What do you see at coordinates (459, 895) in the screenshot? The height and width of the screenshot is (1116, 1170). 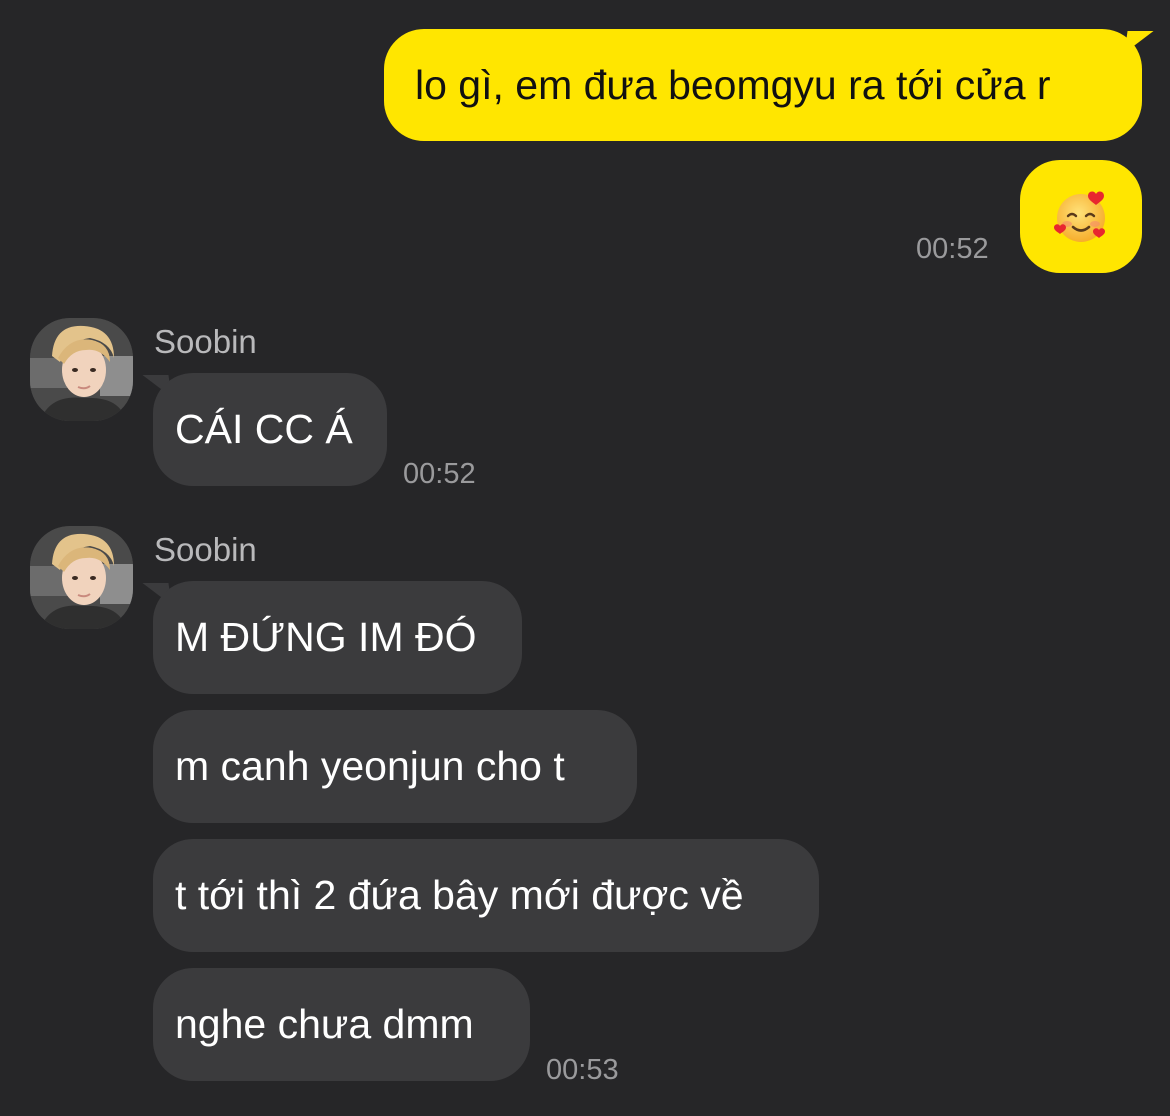 I see `incoming-message-text: t tới thì 2 đứa bây mới được về` at bounding box center [459, 895].